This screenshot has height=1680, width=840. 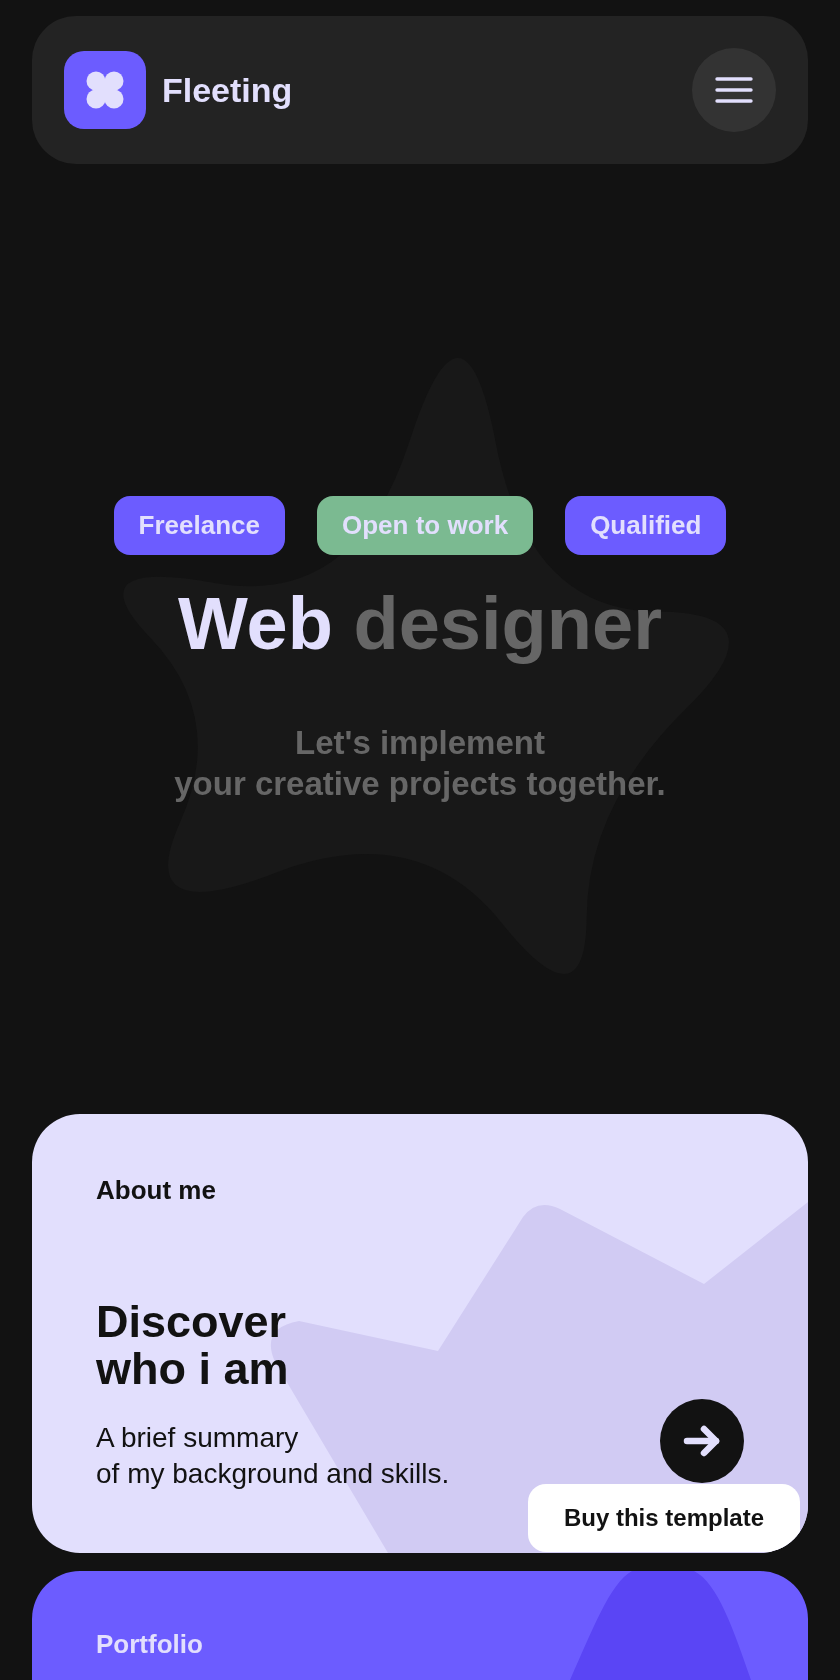 What do you see at coordinates (425, 525) in the screenshot?
I see `tag-badge: Open to work` at bounding box center [425, 525].